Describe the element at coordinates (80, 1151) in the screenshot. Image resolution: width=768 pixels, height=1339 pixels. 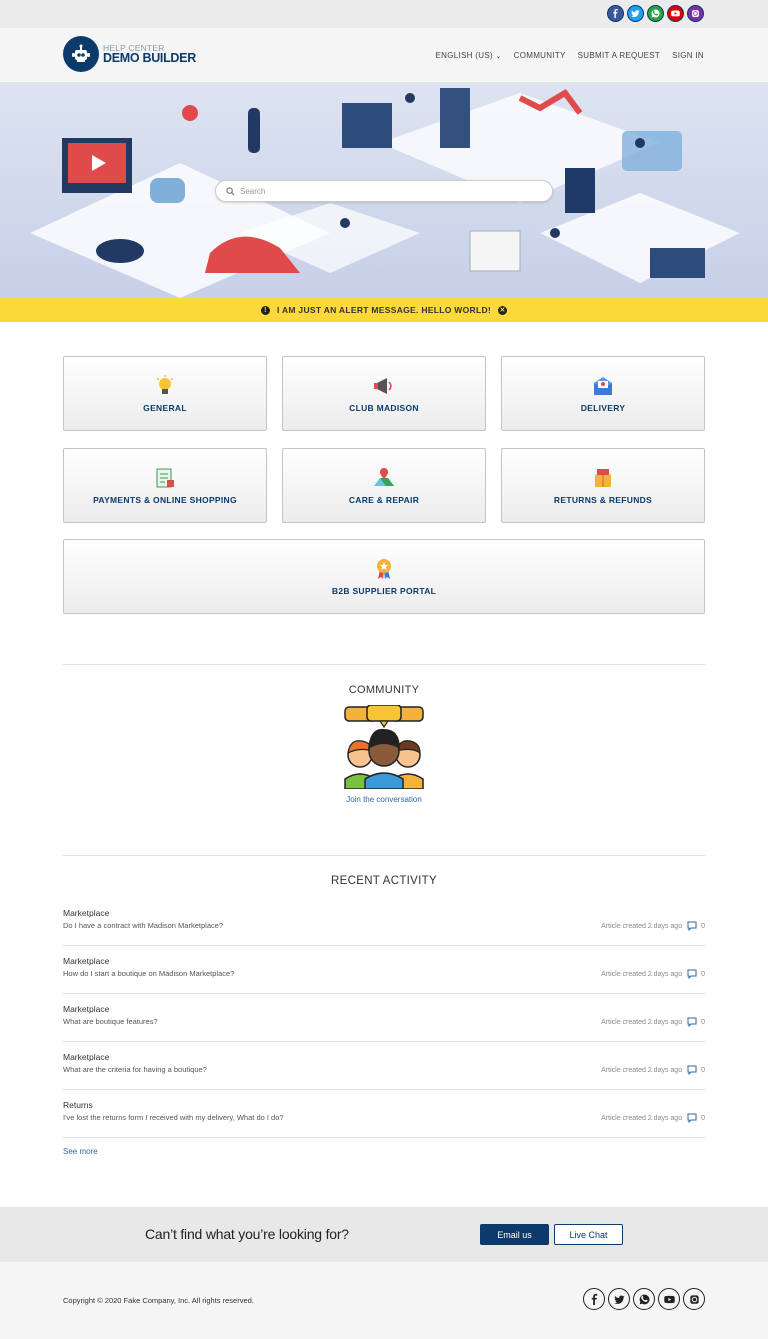
I see `see-more-link: See more` at that location.